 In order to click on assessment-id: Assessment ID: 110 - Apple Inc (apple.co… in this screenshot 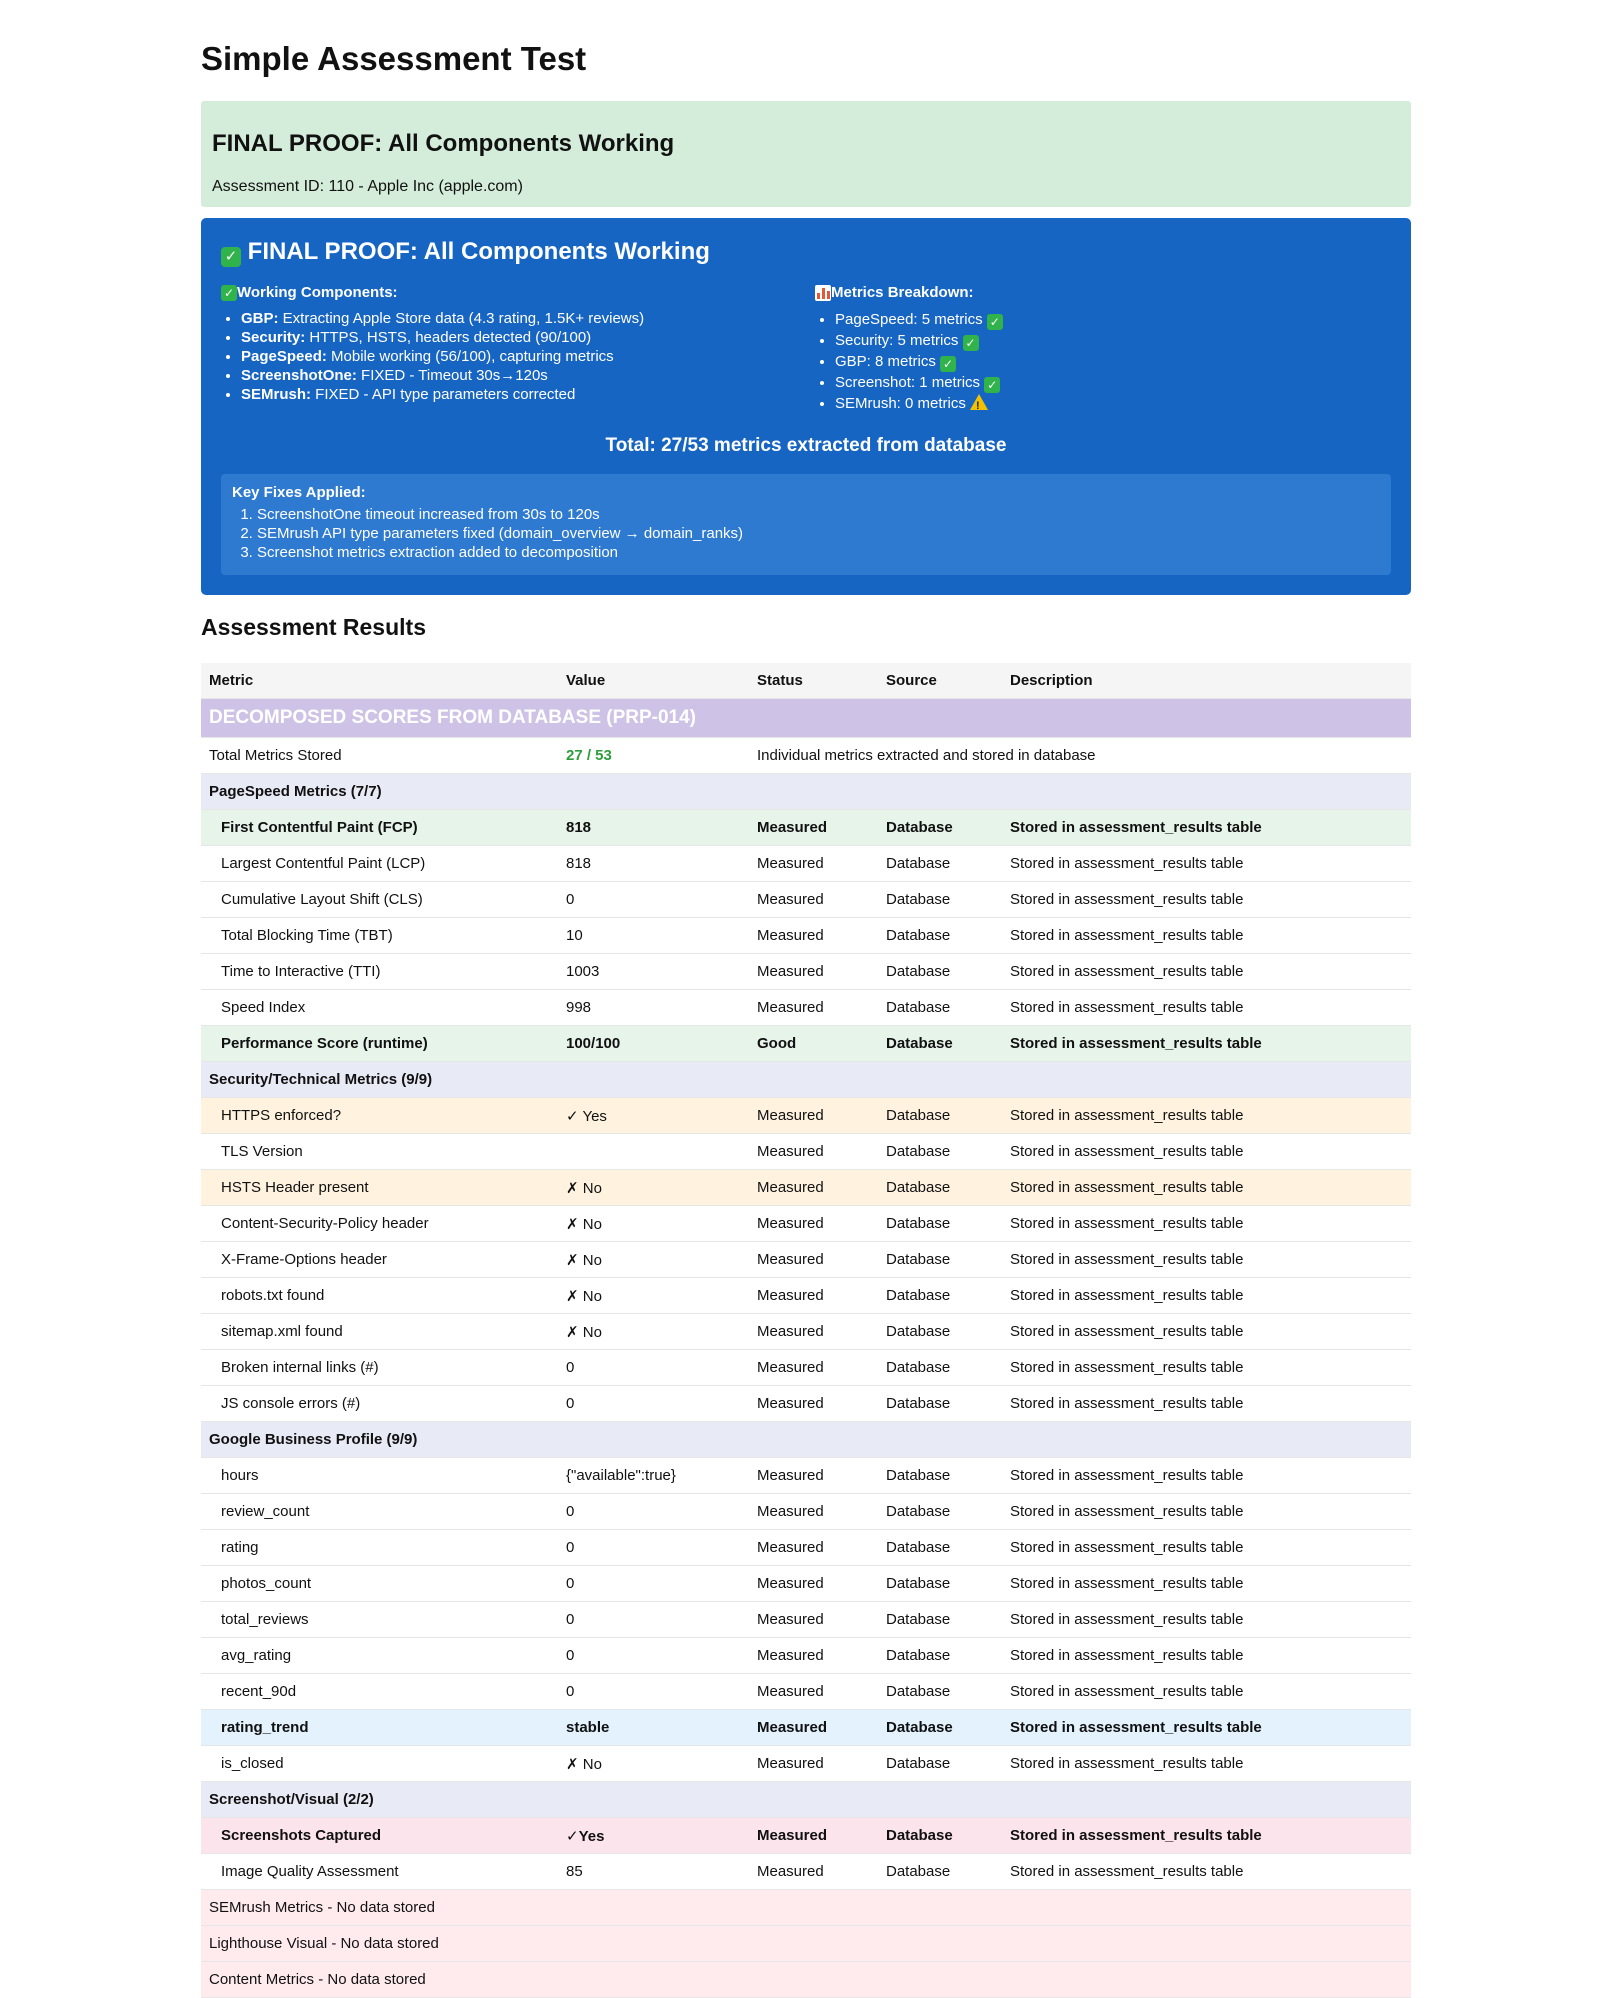, I will do `click(367, 186)`.